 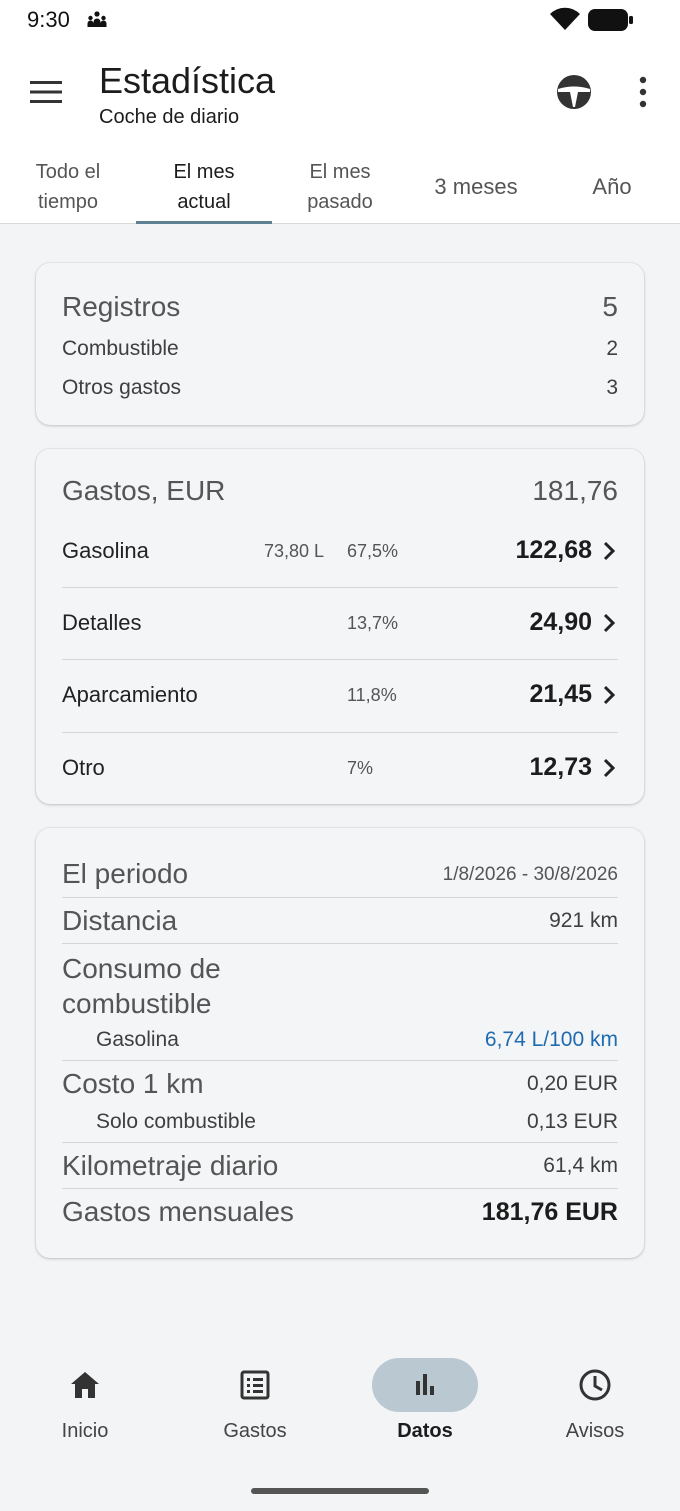 What do you see at coordinates (565, 21) in the screenshot?
I see `wifi-icon` at bounding box center [565, 21].